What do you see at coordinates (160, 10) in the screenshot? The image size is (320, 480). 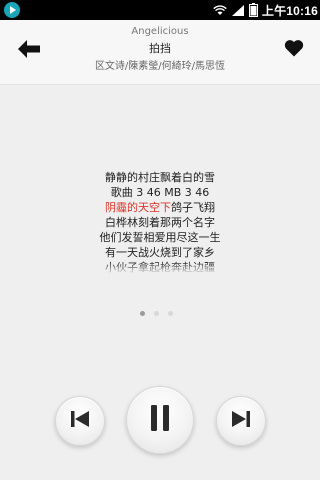 I see `status-bar: 上午10:16` at bounding box center [160, 10].